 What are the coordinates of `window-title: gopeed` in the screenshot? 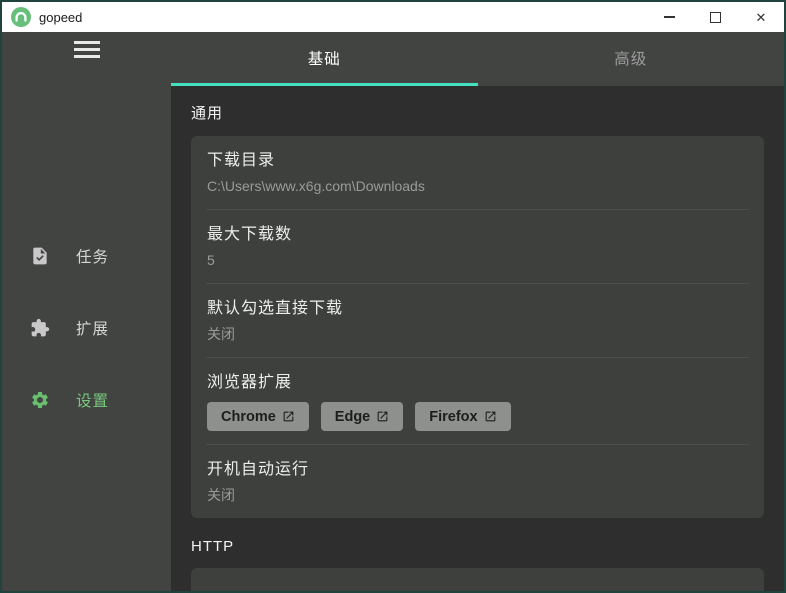 It's located at (61, 17).